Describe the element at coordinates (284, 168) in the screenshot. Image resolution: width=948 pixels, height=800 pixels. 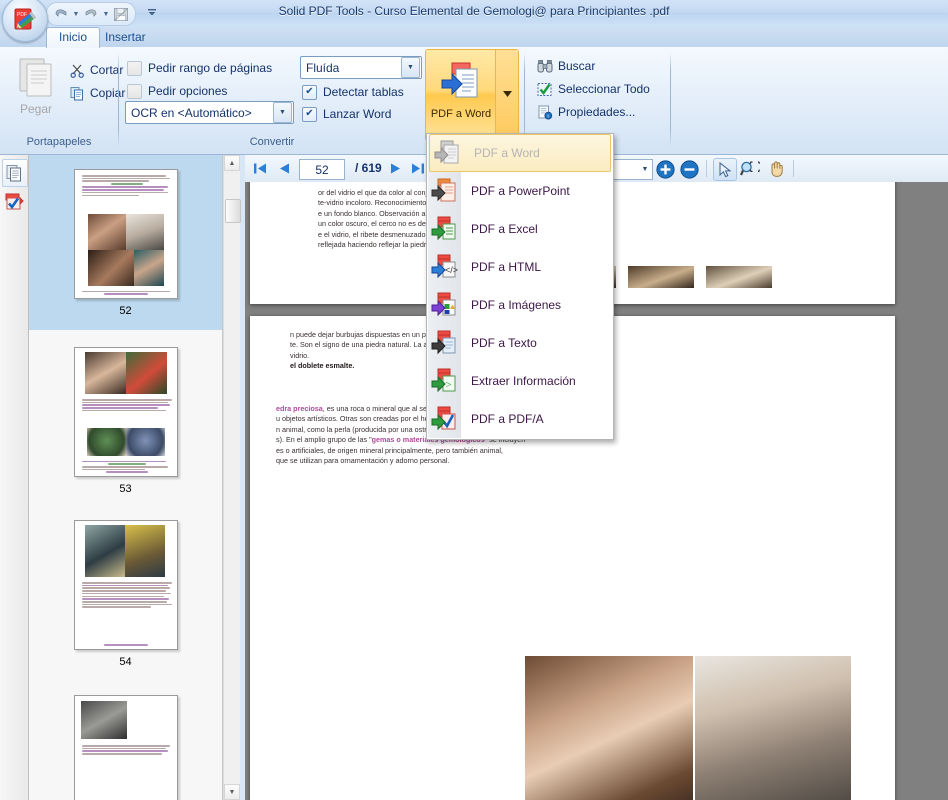
I see `prev-page-button` at that location.